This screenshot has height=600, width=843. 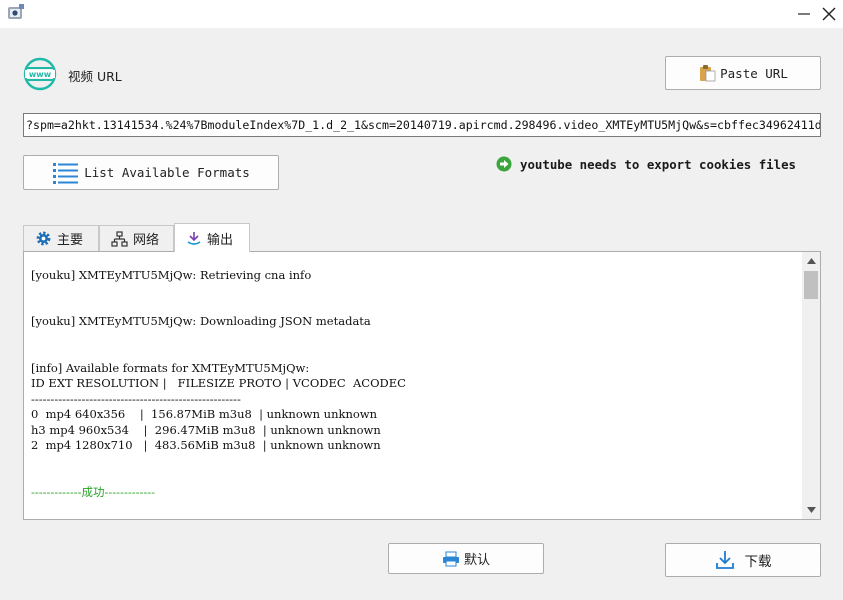 I want to click on gear-icon, so click(x=43, y=238).